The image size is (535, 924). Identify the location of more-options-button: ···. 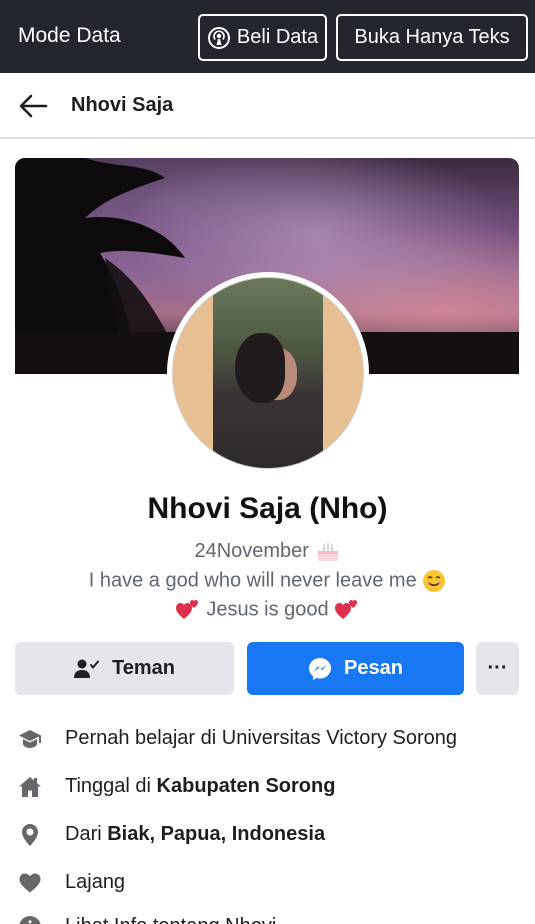
(497, 668).